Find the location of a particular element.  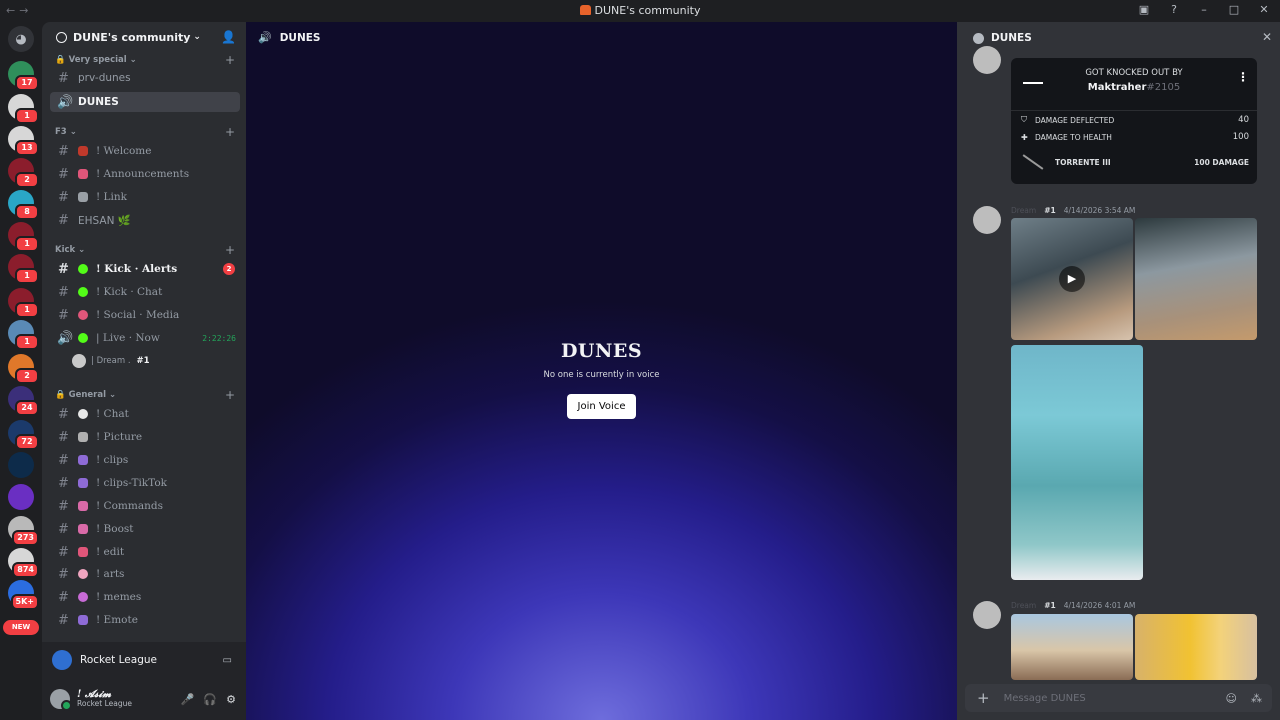

megaphone-icon is located at coordinates (83, 174).